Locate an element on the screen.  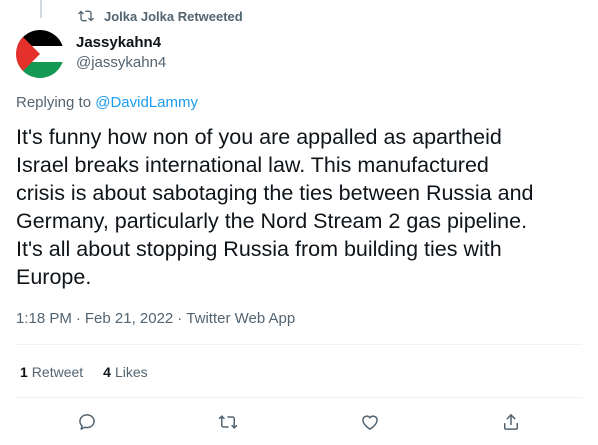
replying-to: Replying to @DavidLammy is located at coordinates (107, 102).